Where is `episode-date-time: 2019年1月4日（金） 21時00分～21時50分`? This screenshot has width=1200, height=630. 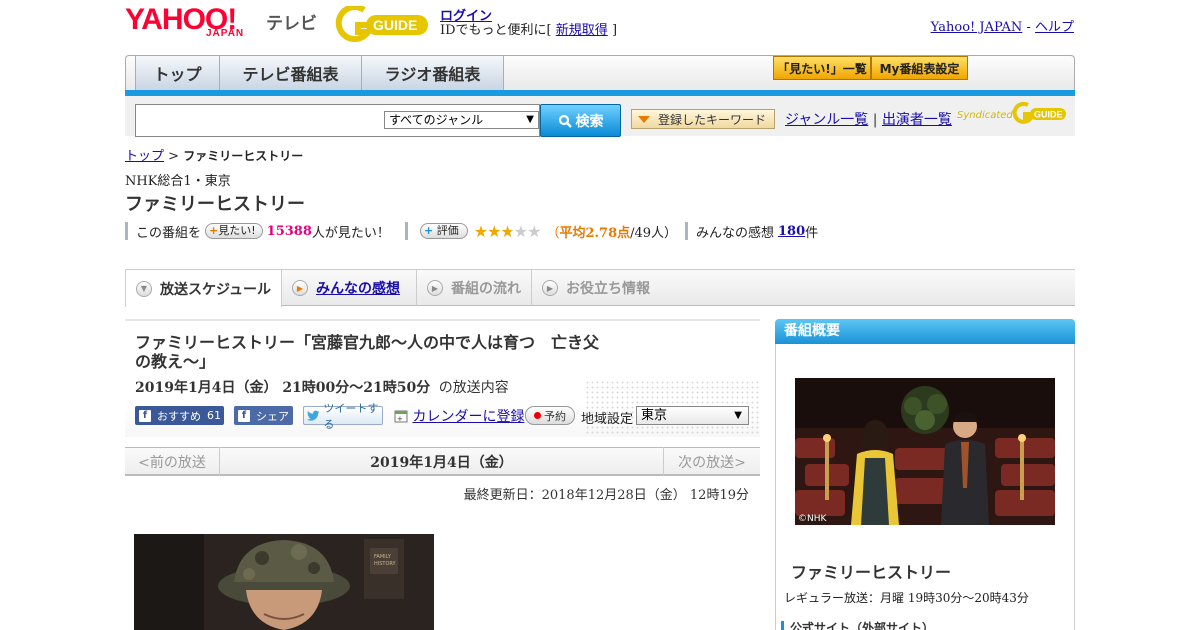
episode-date-time: 2019年1月4日（金） 21時00分～21時50分 is located at coordinates (283, 388).